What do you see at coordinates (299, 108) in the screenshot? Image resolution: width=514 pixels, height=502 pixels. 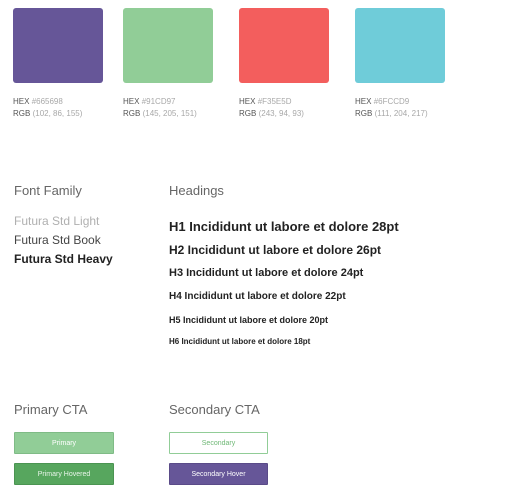 I see `swatch-red-meta: HEX #F35E5D RGB (243, 94, 93)` at bounding box center [299, 108].